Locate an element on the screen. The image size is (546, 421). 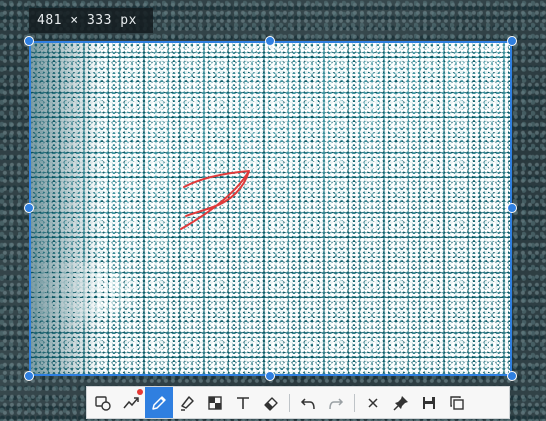
redo-button is located at coordinates (336, 402).